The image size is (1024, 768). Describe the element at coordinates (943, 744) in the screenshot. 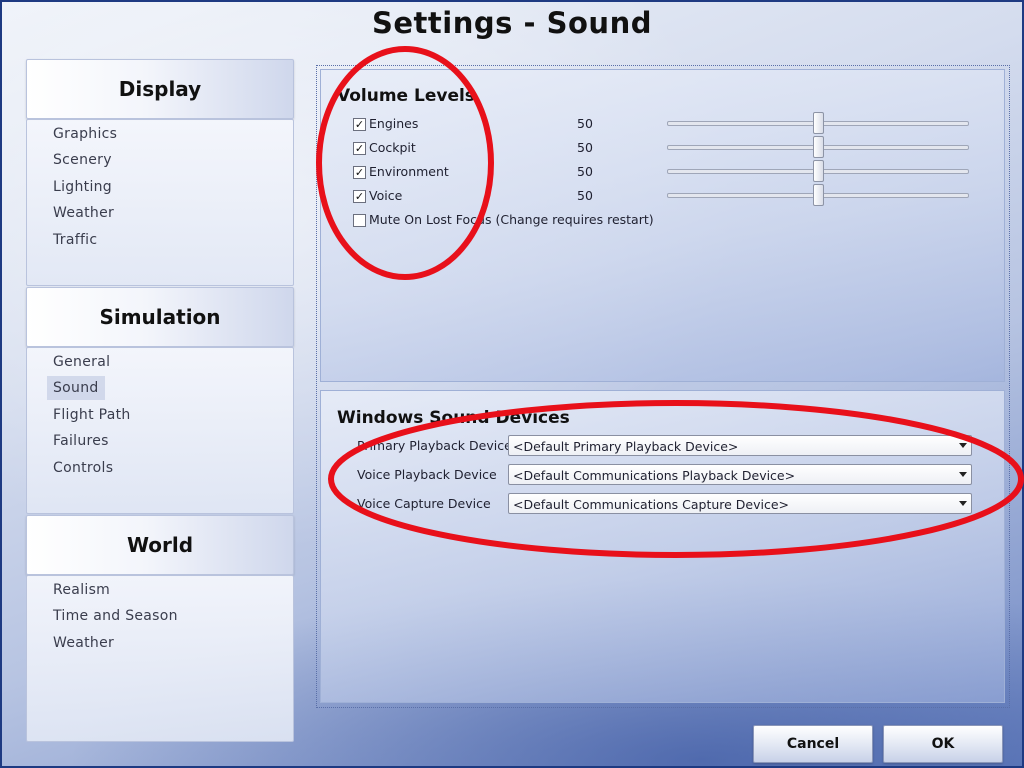

I see `ok-button: OK` at that location.